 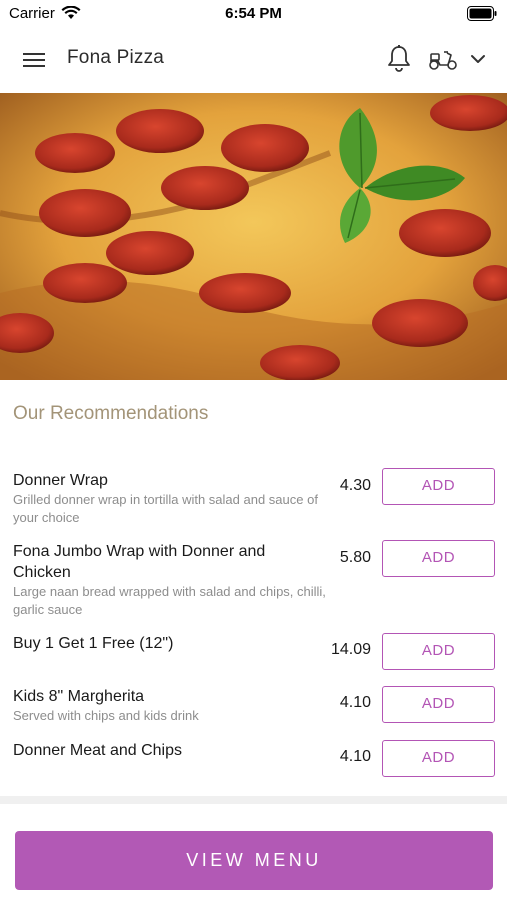 I want to click on item-name: Donner Meat and Chips, so click(x=97, y=750).